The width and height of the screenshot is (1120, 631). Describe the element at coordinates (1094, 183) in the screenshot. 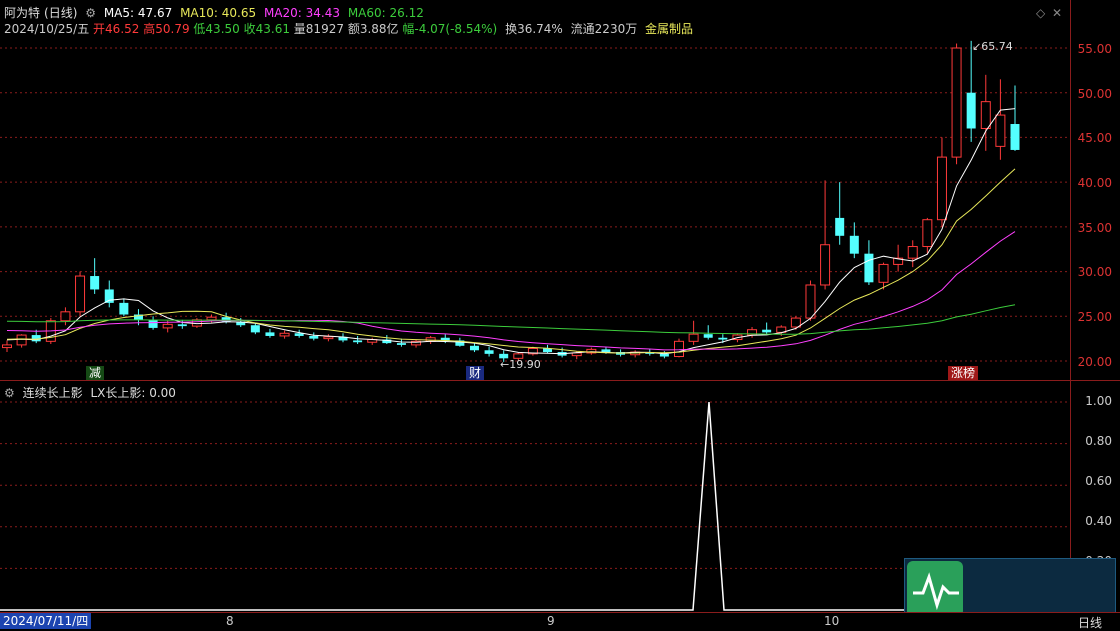

I see `price-tick: 40.00` at that location.